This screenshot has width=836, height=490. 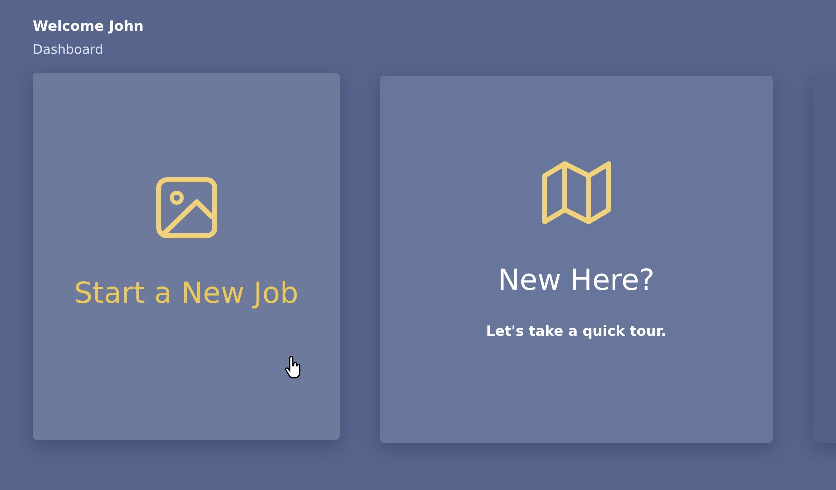 I want to click on hand-cursor-icon, so click(x=294, y=368).